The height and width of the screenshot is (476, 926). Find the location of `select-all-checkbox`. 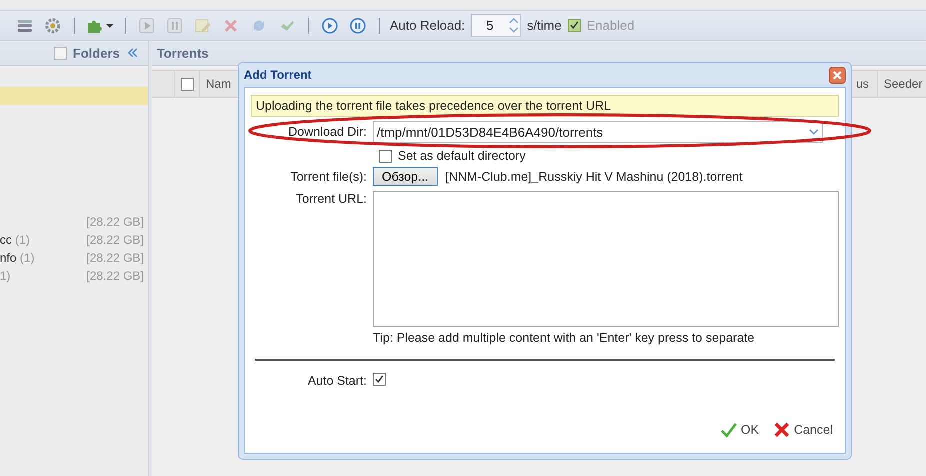

select-all-checkbox is located at coordinates (187, 84).